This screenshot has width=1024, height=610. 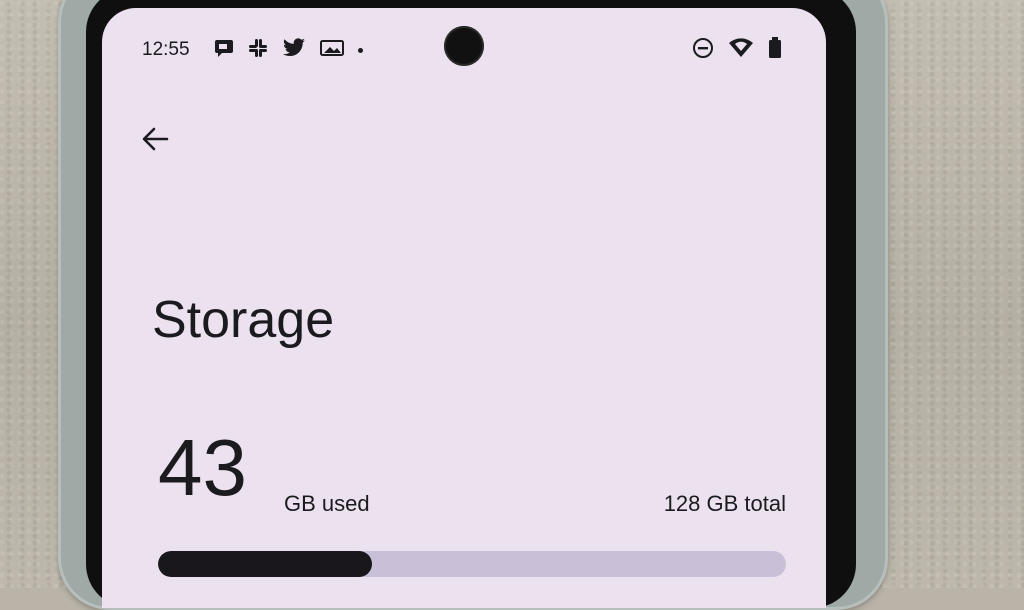 I want to click on slack-icon, so click(x=258, y=50).